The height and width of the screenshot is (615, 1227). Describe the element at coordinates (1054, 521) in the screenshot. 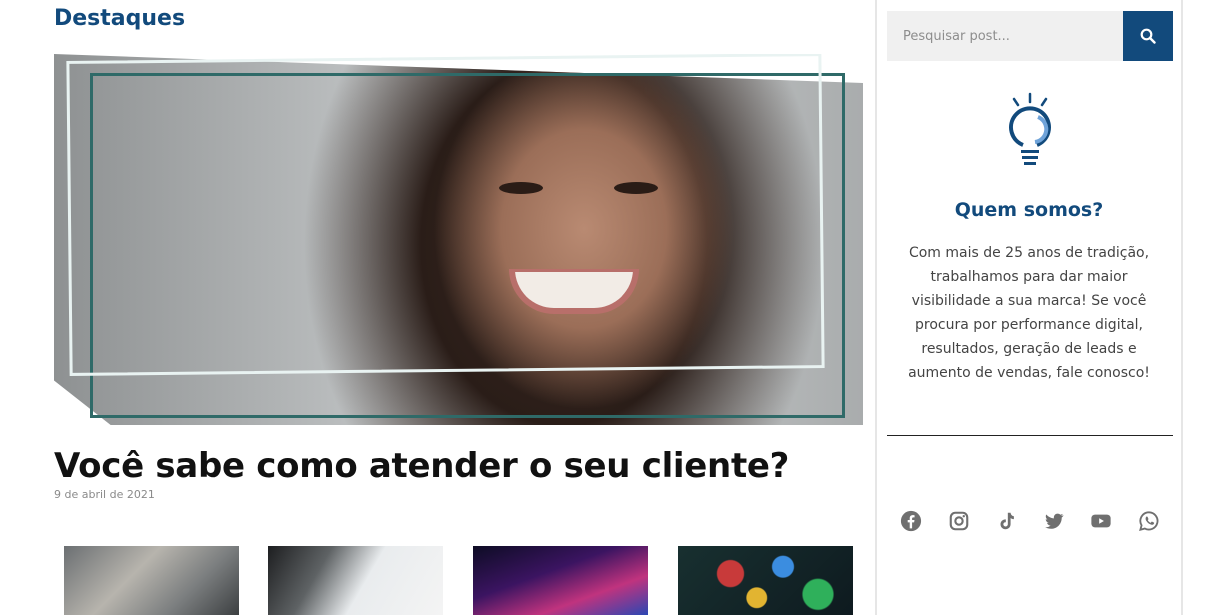

I see `twitter-icon` at that location.